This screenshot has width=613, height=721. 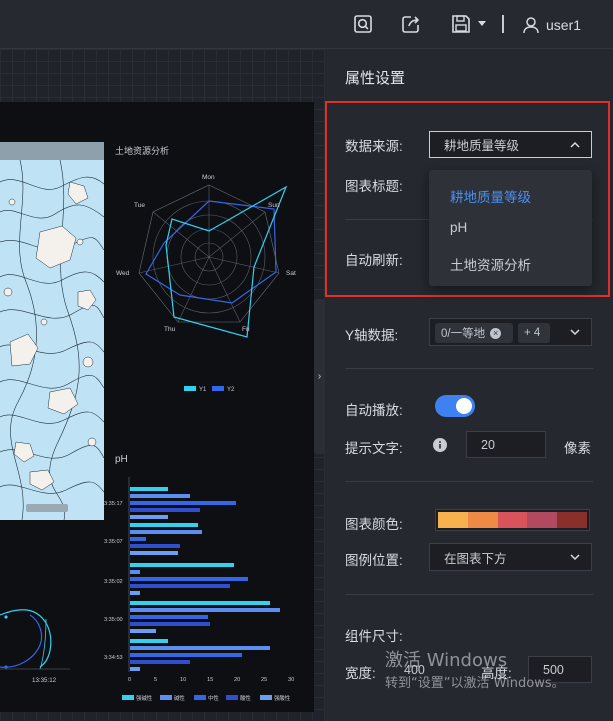 I want to click on dropdown-option-ph: pH, so click(x=458, y=227).